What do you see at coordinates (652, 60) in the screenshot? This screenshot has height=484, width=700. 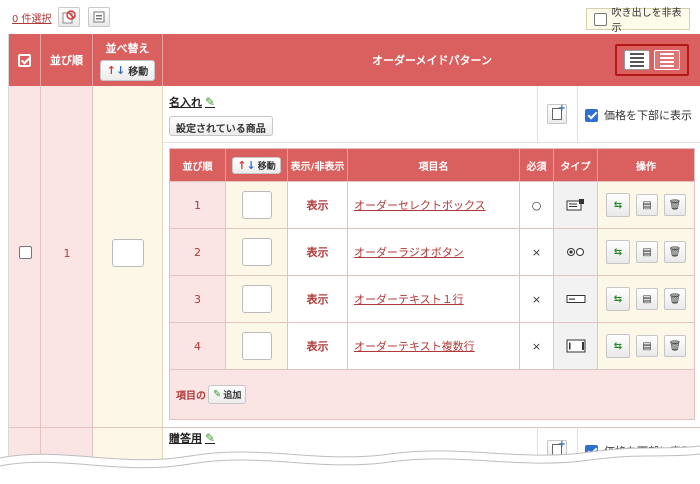 I see `view-mode-toggle` at bounding box center [652, 60].